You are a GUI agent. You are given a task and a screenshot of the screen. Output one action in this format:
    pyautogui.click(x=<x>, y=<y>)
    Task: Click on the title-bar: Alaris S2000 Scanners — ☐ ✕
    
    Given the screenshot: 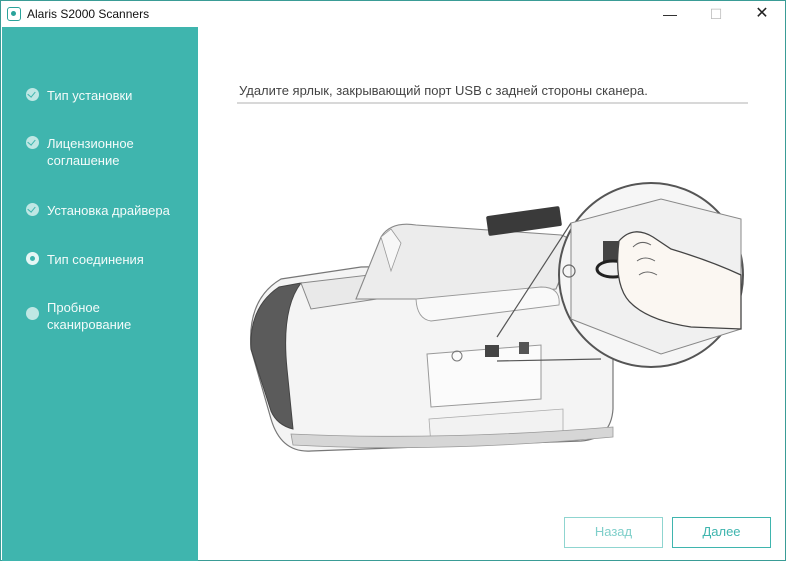 What is the action you would take?
    pyautogui.click(x=393, y=14)
    